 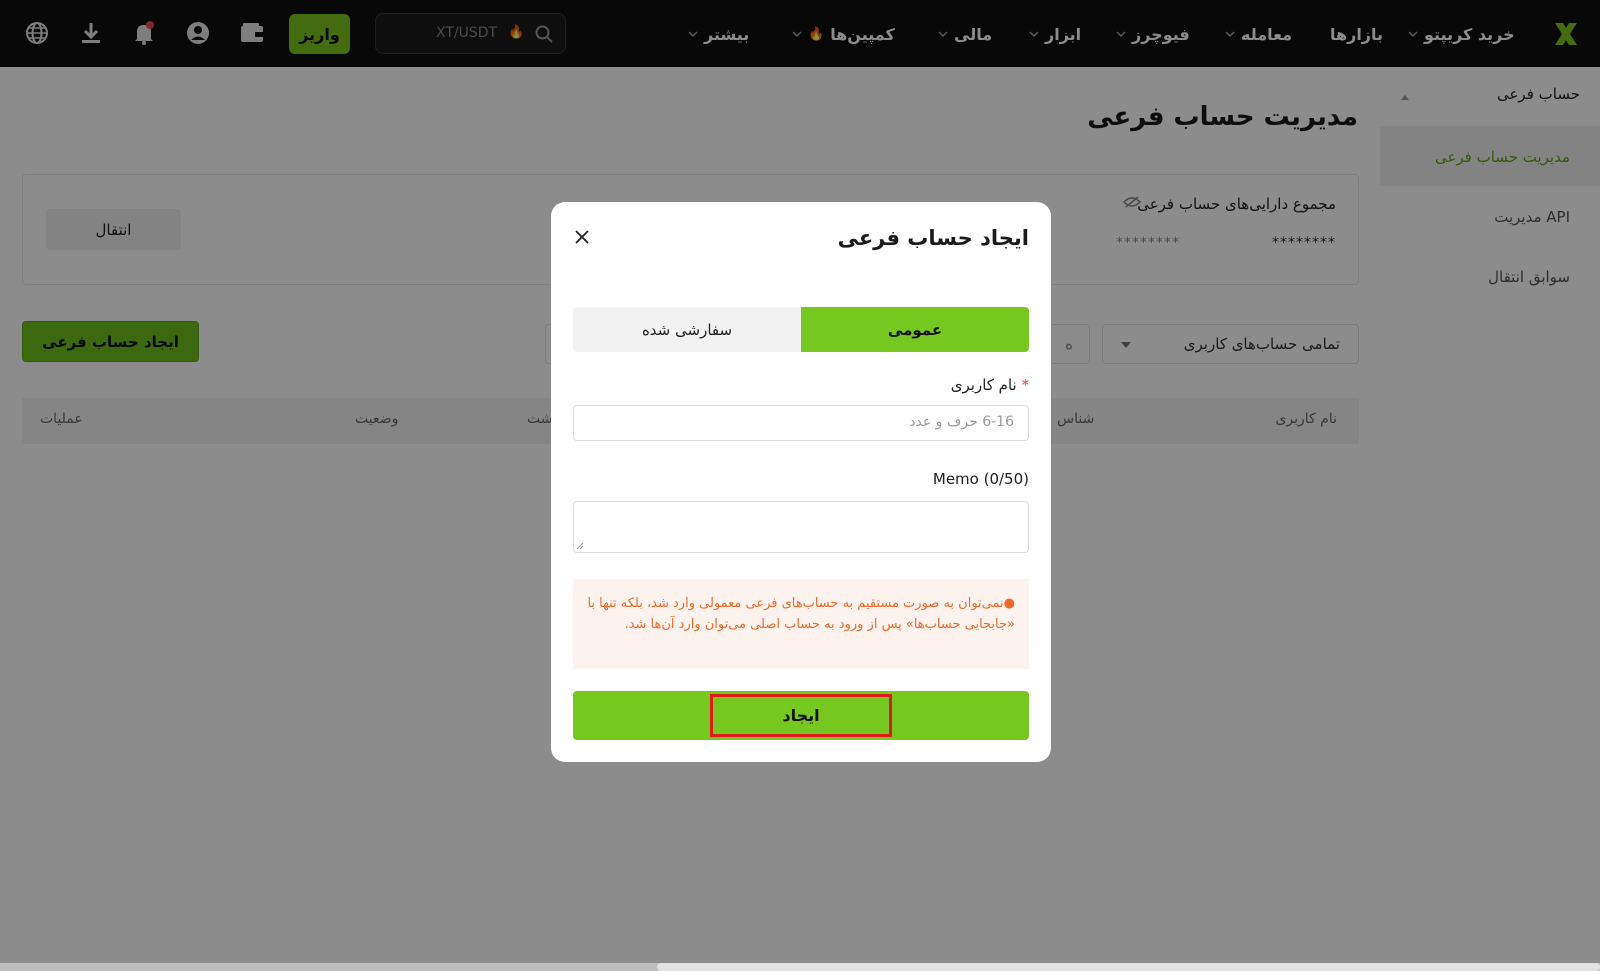 What do you see at coordinates (980, 479) in the screenshot?
I see `memo-label: Memo (0/50)` at bounding box center [980, 479].